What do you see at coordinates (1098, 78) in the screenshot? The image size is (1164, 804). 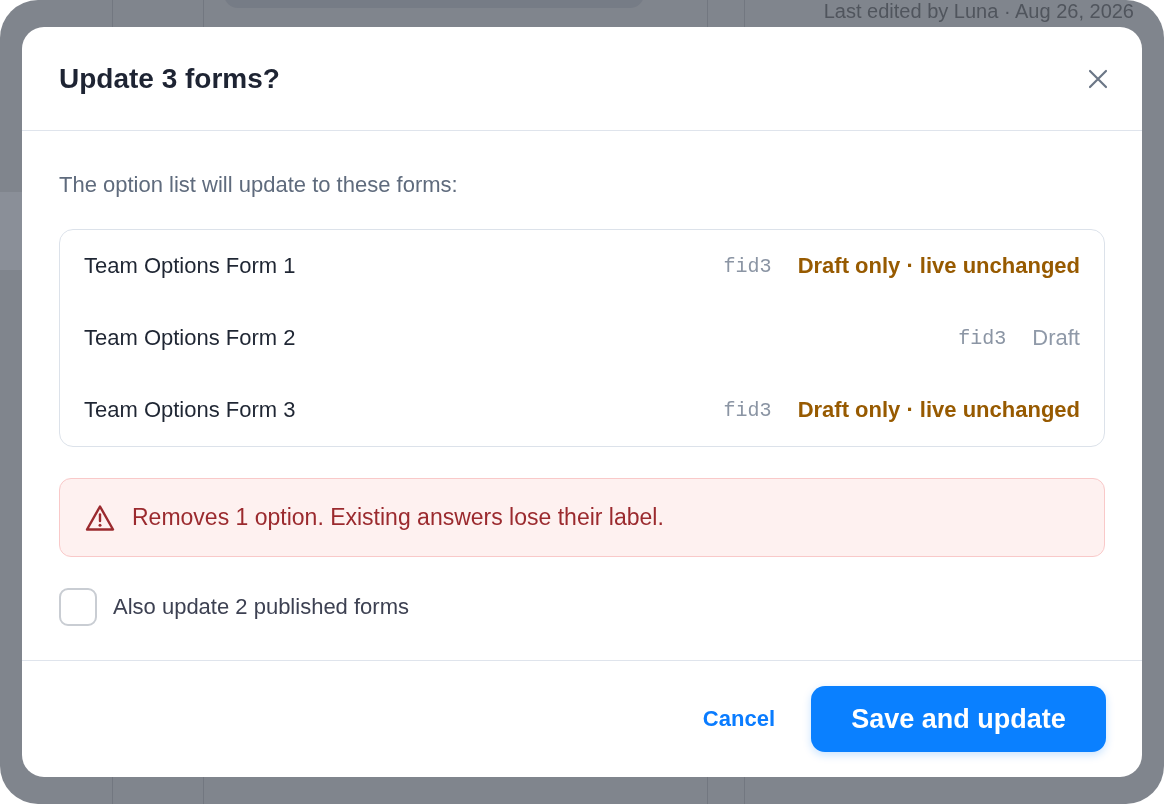 I see `close-icon` at bounding box center [1098, 78].